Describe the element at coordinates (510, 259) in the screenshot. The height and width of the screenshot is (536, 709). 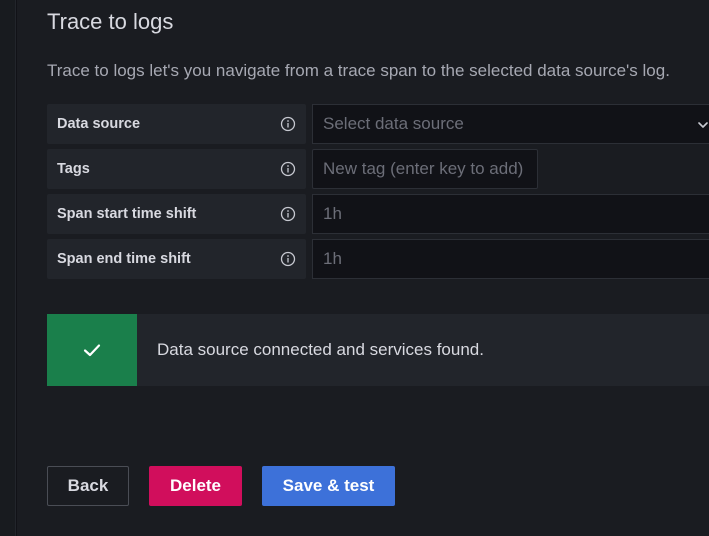
I see `span-end-time-shift-input: 1h` at that location.